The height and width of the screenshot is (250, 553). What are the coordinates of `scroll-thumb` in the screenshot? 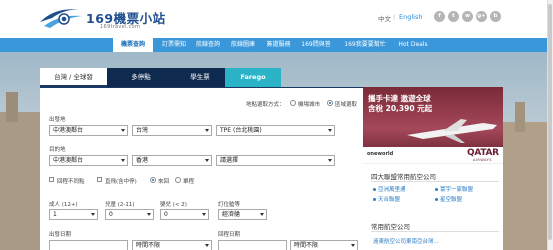 It's located at (550, 122).